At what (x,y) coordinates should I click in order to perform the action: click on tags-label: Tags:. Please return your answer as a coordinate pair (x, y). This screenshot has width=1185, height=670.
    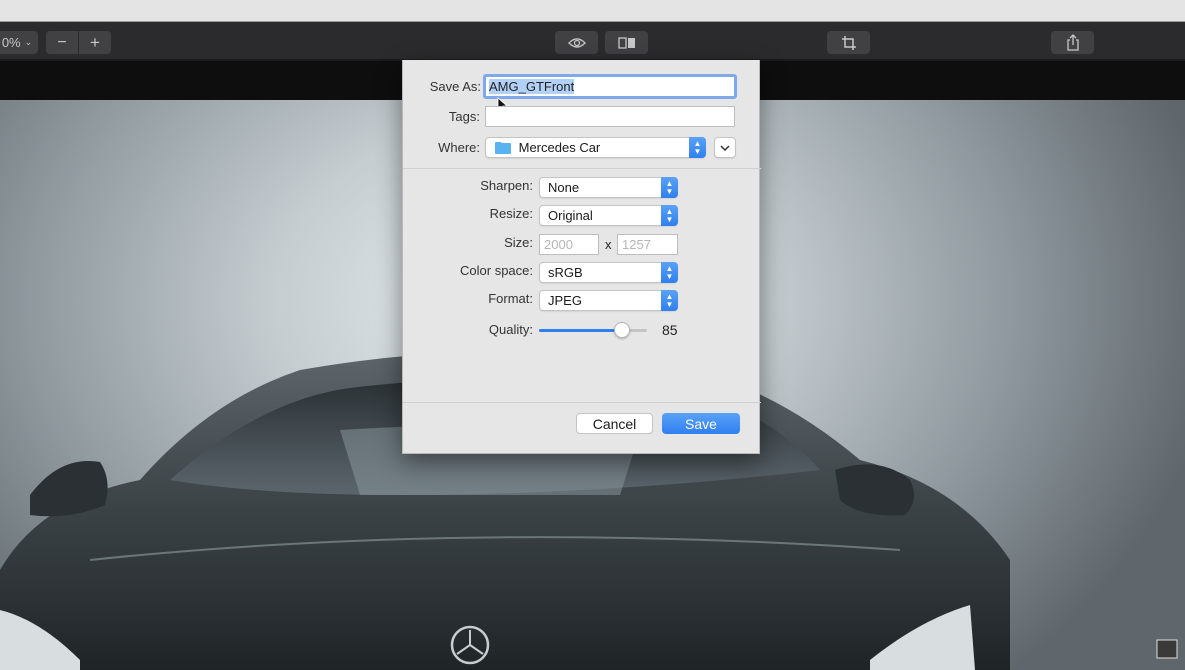
    Looking at the image, I should click on (464, 116).